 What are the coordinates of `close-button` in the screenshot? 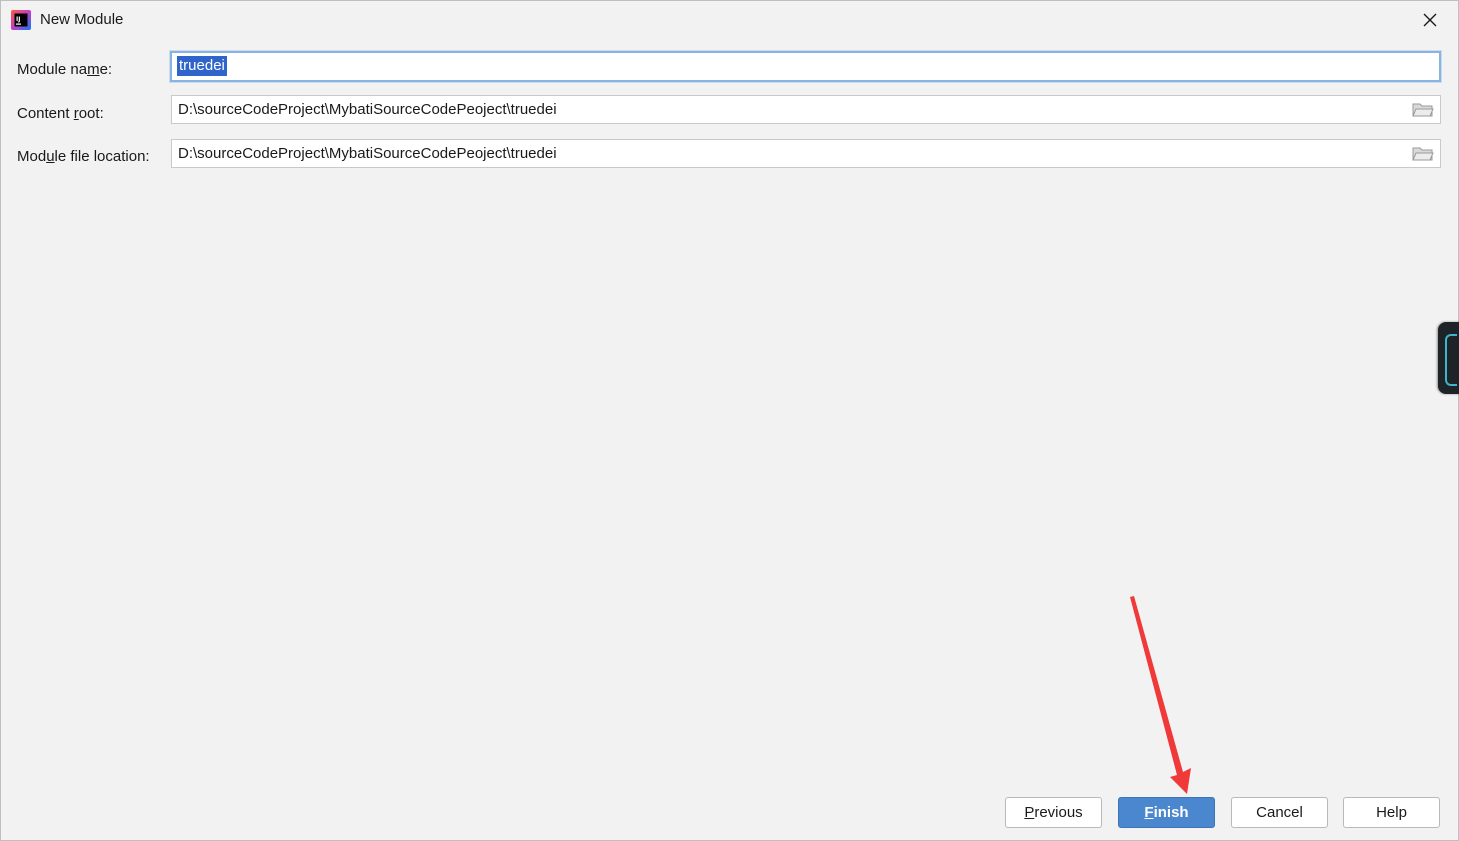 It's located at (1430, 20).